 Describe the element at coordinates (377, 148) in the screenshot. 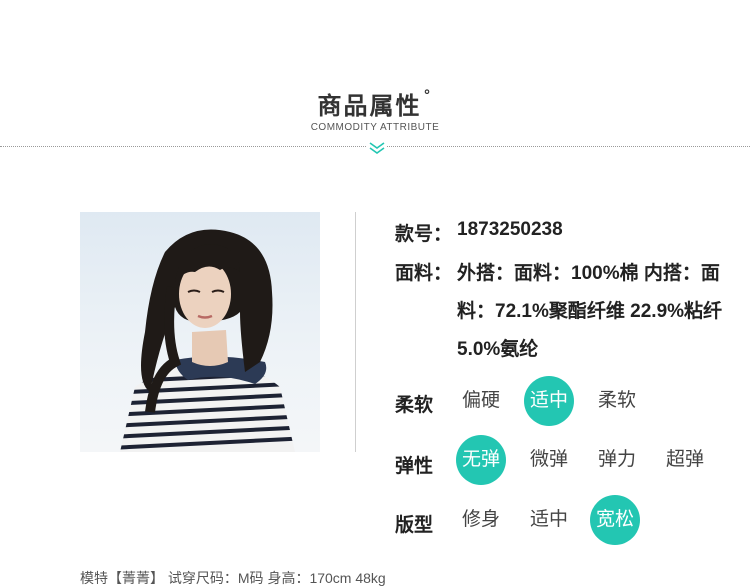

I see `double-chevron-down-icon` at that location.